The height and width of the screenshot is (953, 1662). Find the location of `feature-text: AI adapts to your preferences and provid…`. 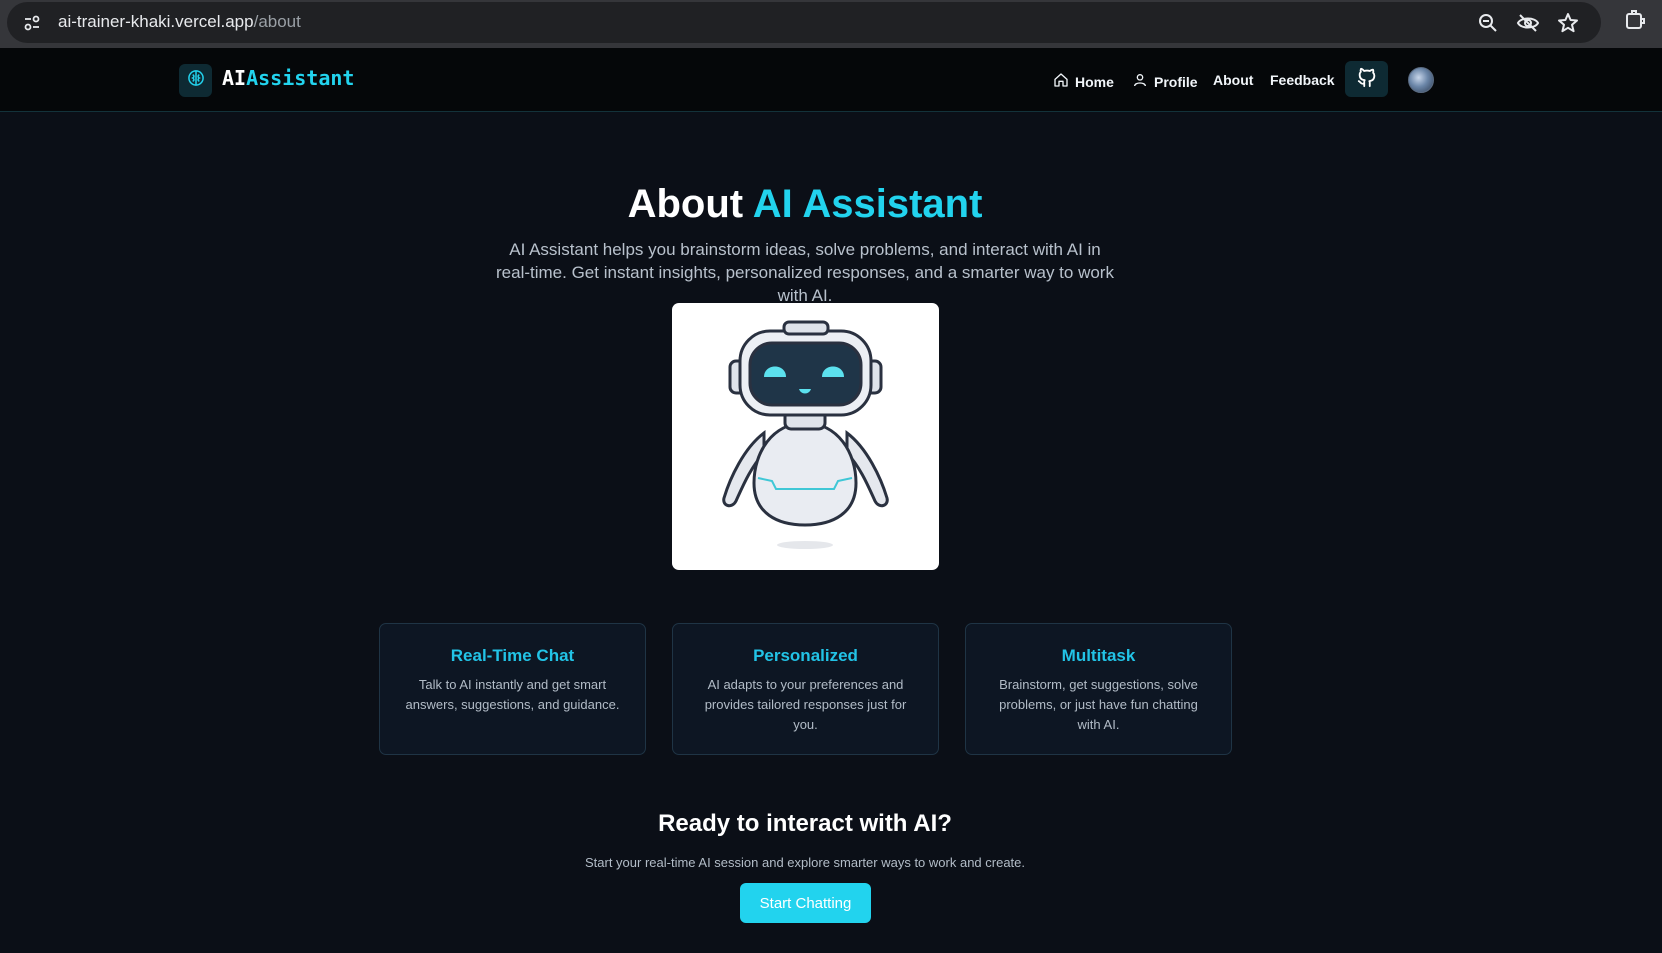

feature-text: AI adapts to your preferences and provid… is located at coordinates (805, 704).